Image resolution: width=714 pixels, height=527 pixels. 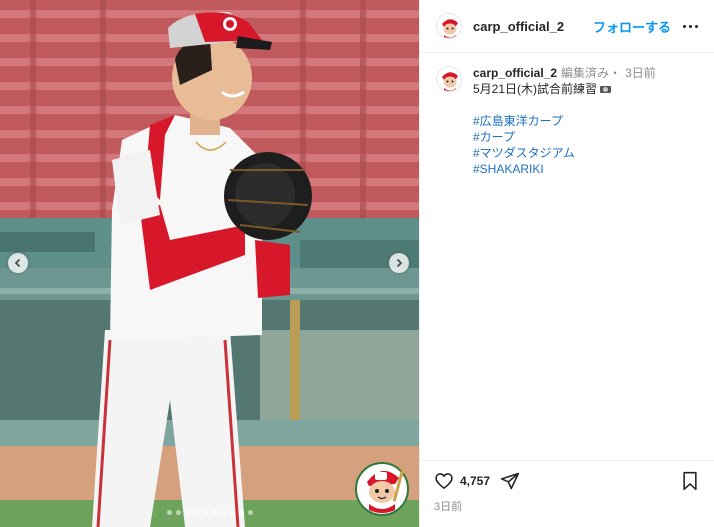 I want to click on like-count: 4,757, so click(x=475, y=481).